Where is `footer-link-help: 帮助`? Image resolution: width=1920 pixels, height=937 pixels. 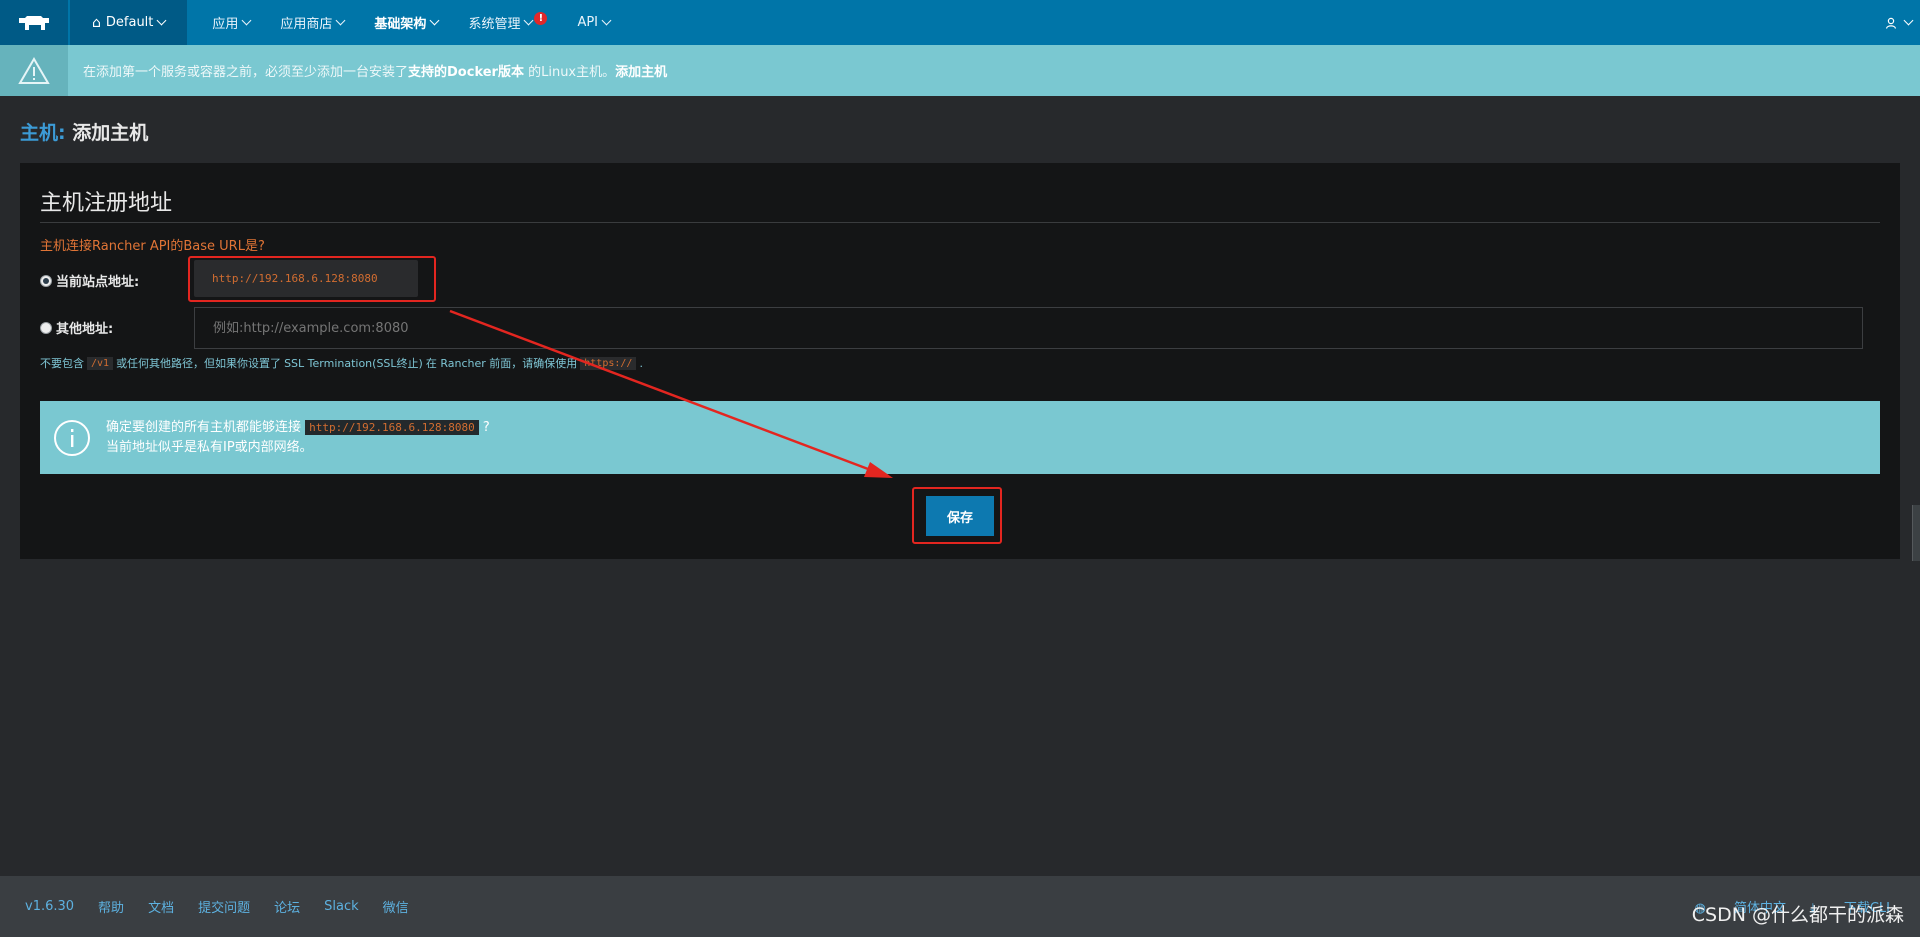
footer-link-help: 帮助 is located at coordinates (111, 906).